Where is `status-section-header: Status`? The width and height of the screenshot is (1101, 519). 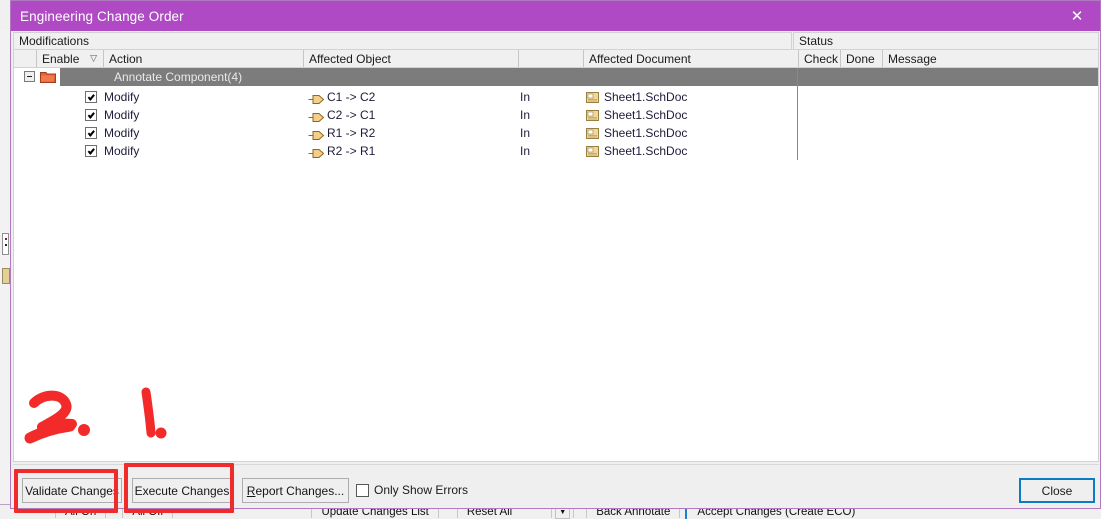
status-section-header: Status is located at coordinates (946, 40).